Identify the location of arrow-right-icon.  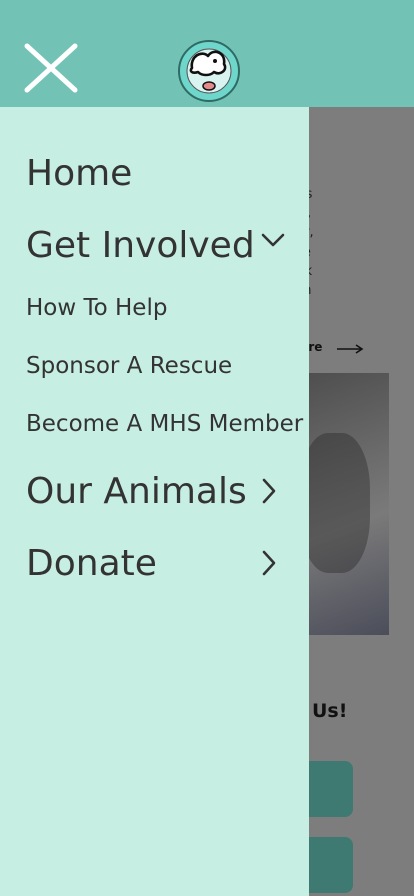
(350, 349).